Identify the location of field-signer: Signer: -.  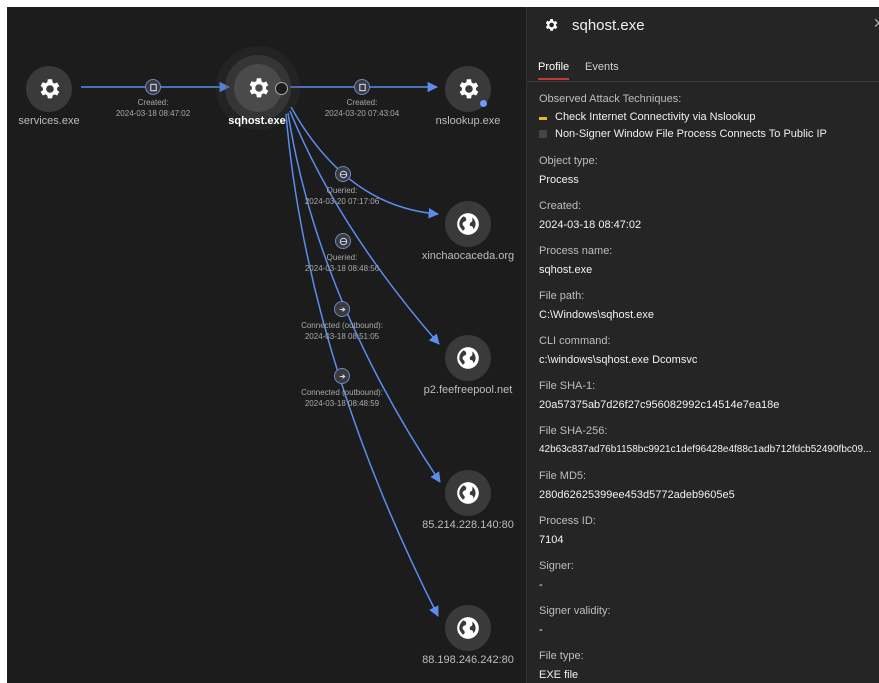
(709, 575).